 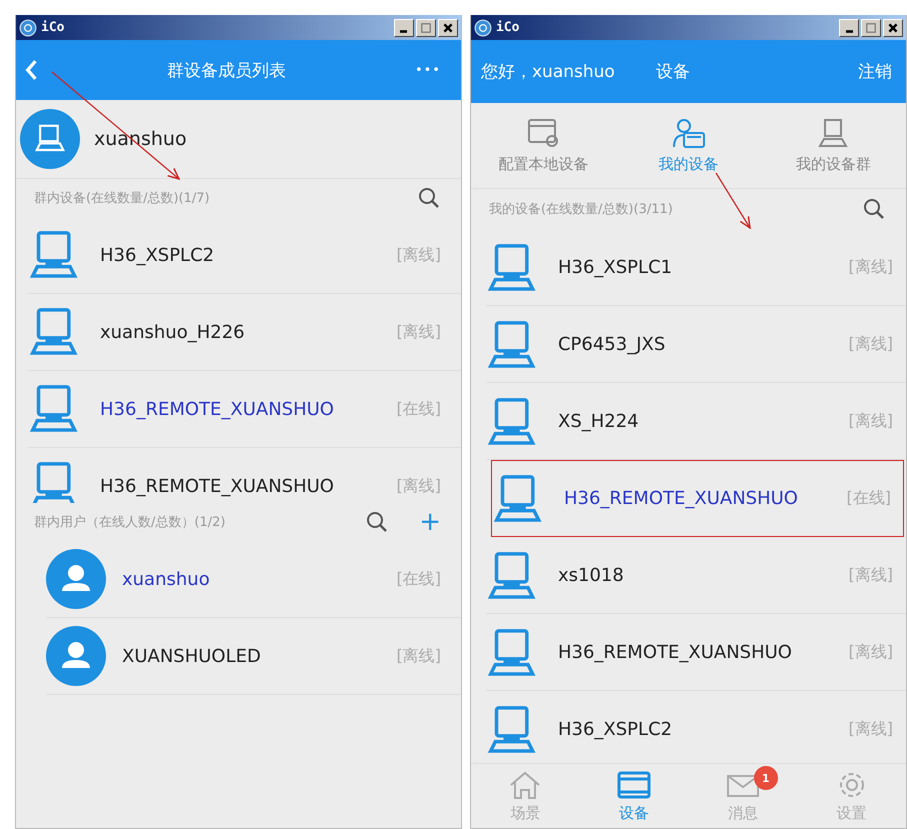 I want to click on device-name: xuanshuo_H226, so click(x=173, y=332).